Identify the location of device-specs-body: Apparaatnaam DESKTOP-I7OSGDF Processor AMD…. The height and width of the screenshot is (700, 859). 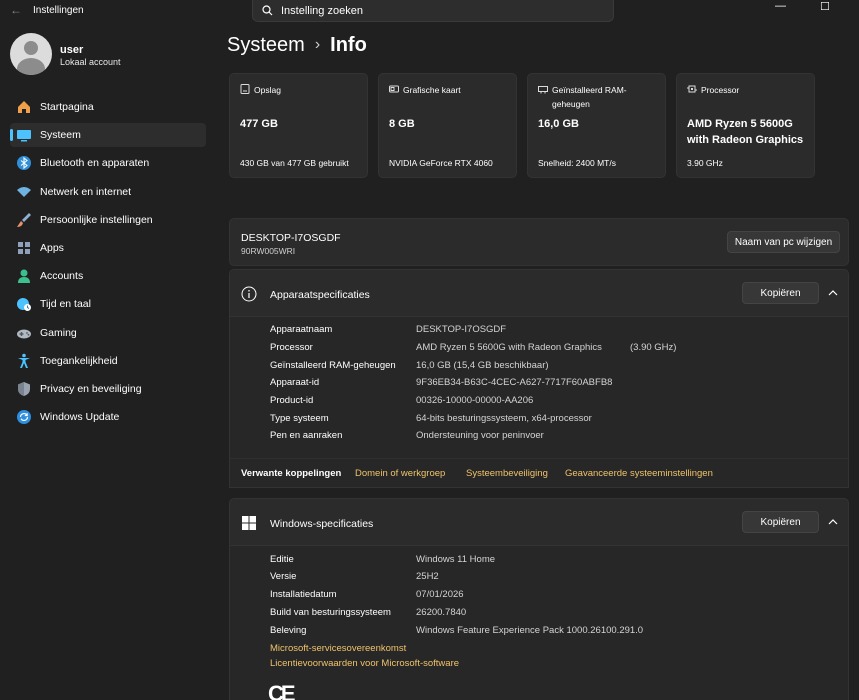
(539, 387).